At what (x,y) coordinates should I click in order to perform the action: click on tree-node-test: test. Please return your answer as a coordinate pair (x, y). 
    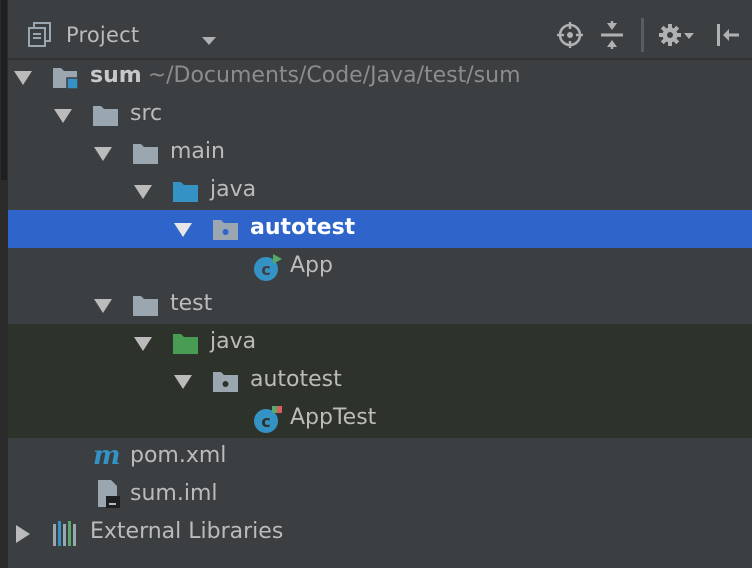
    Looking at the image, I should click on (380, 305).